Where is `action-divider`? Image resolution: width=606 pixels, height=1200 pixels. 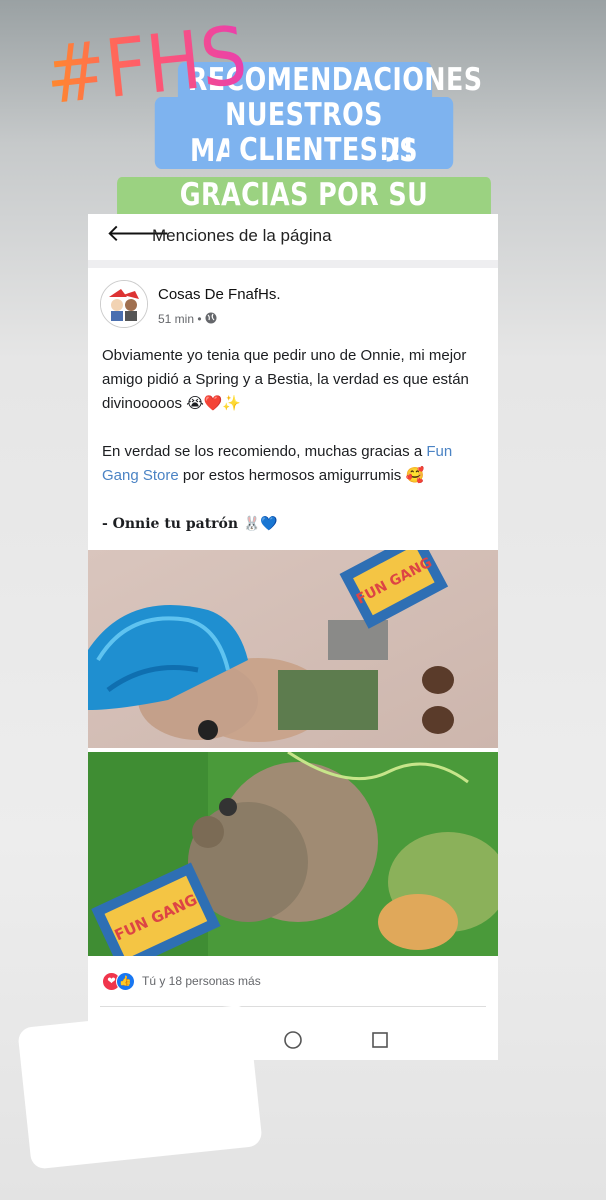 action-divider is located at coordinates (293, 1006).